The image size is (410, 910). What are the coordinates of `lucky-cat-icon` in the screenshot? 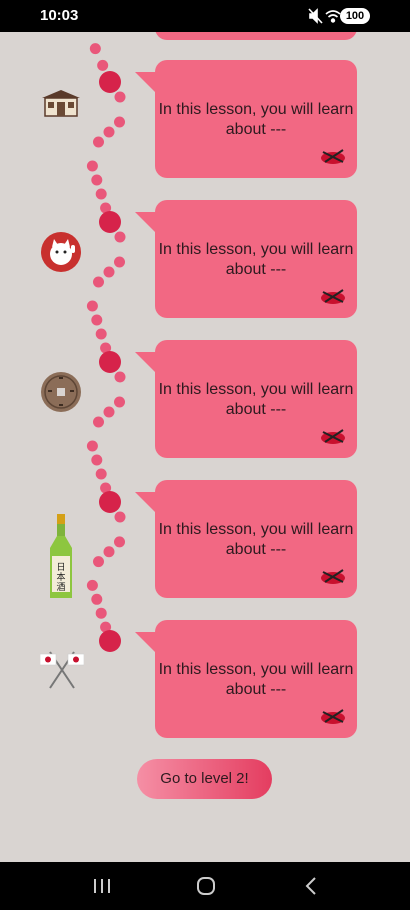 It's located at (61, 252).